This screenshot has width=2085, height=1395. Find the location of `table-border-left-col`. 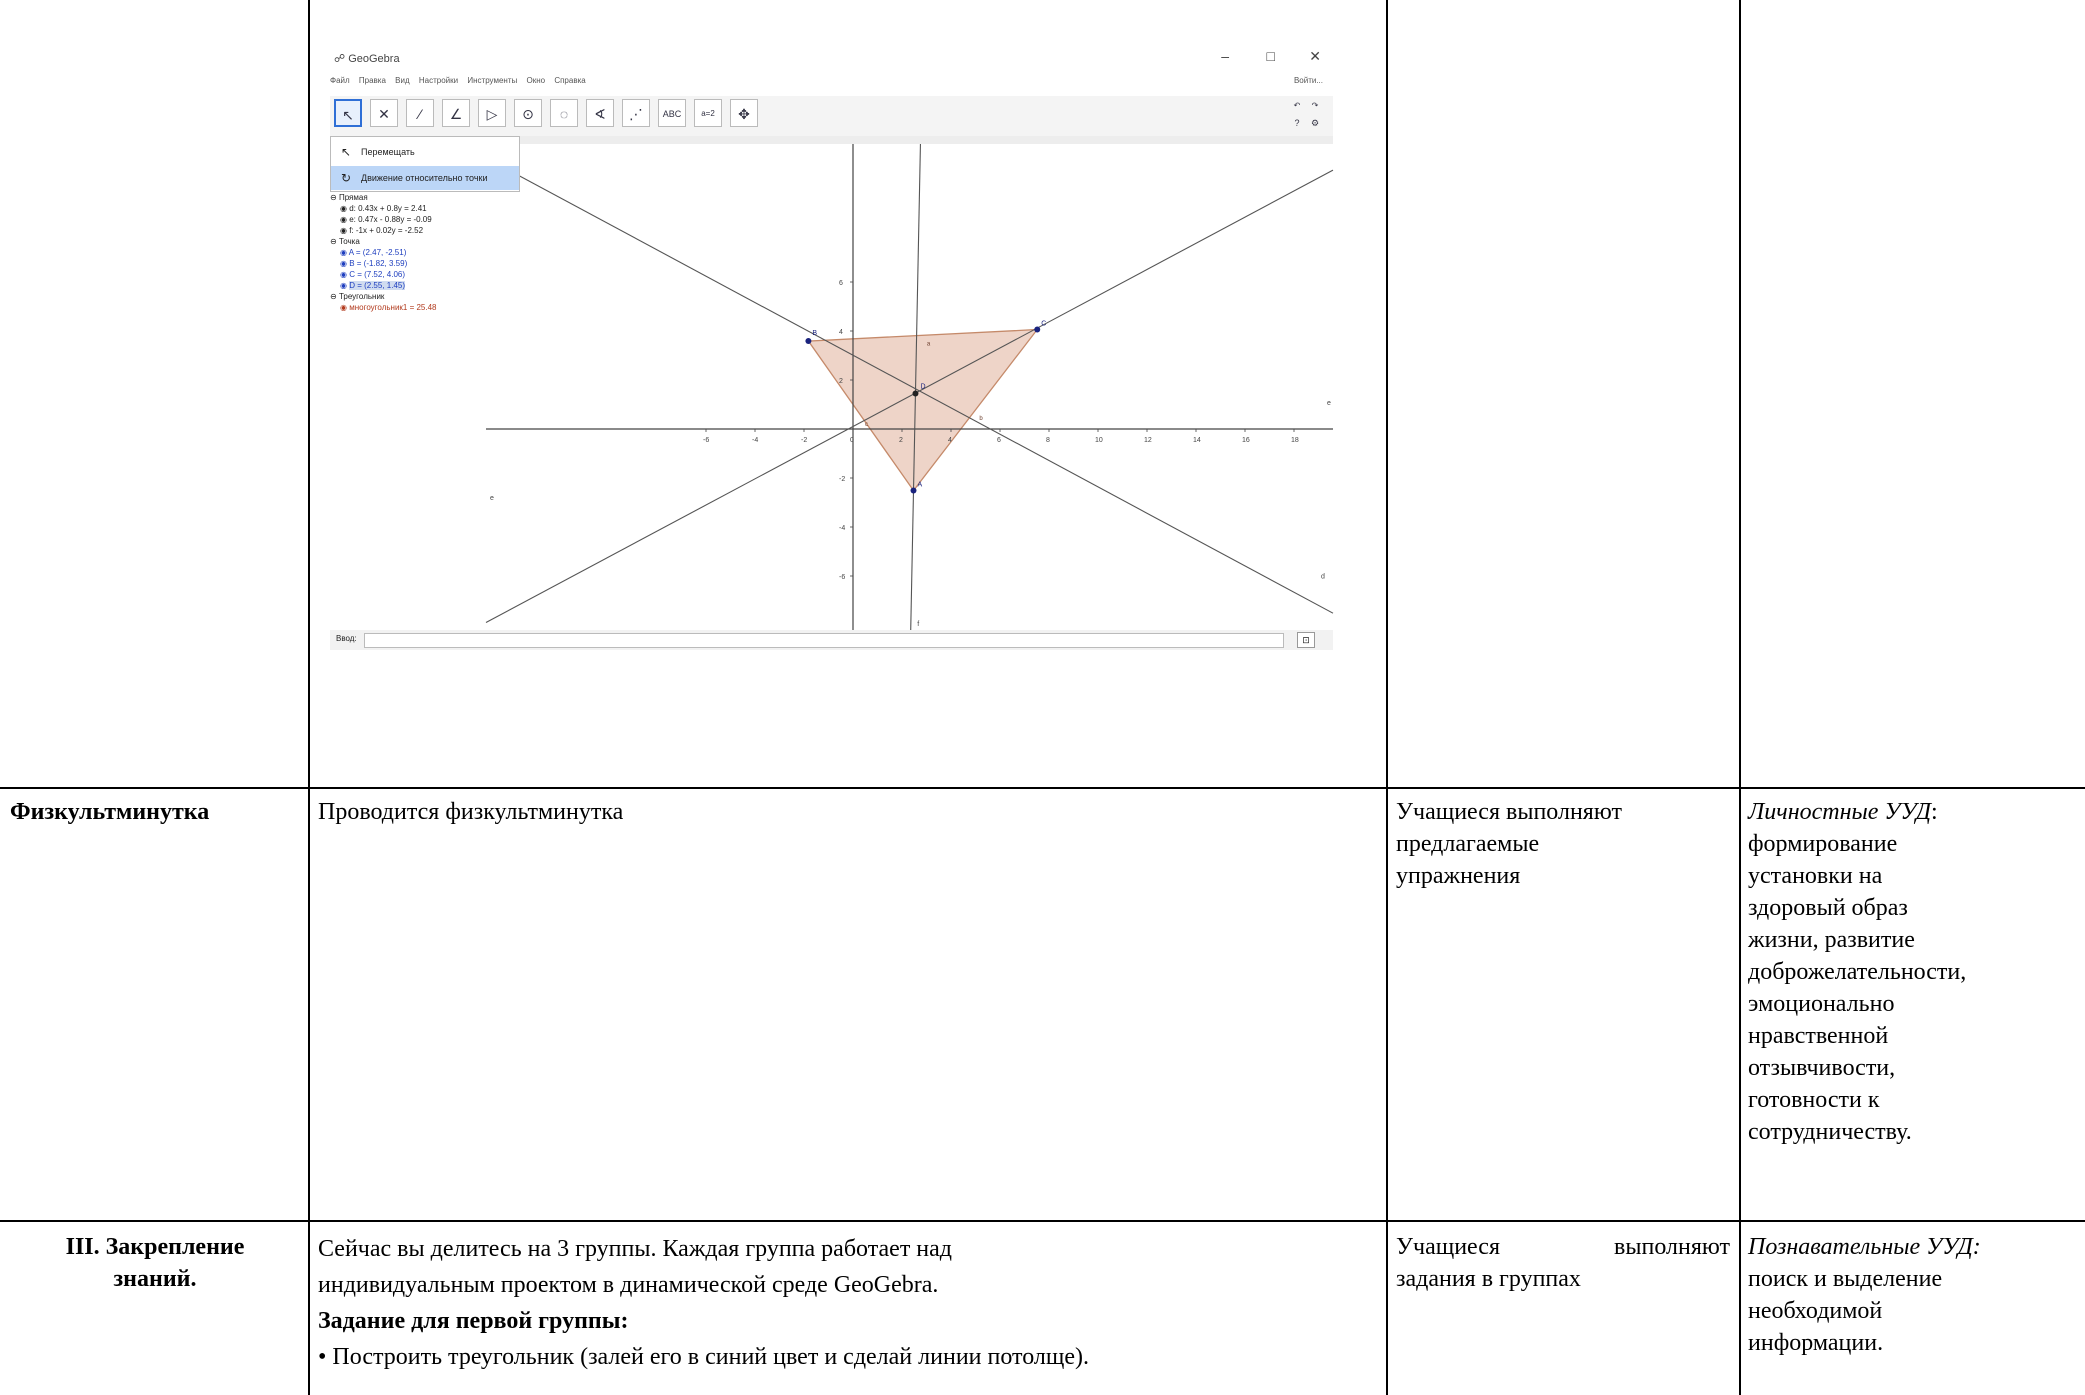

table-border-left-col is located at coordinates (309, 697).